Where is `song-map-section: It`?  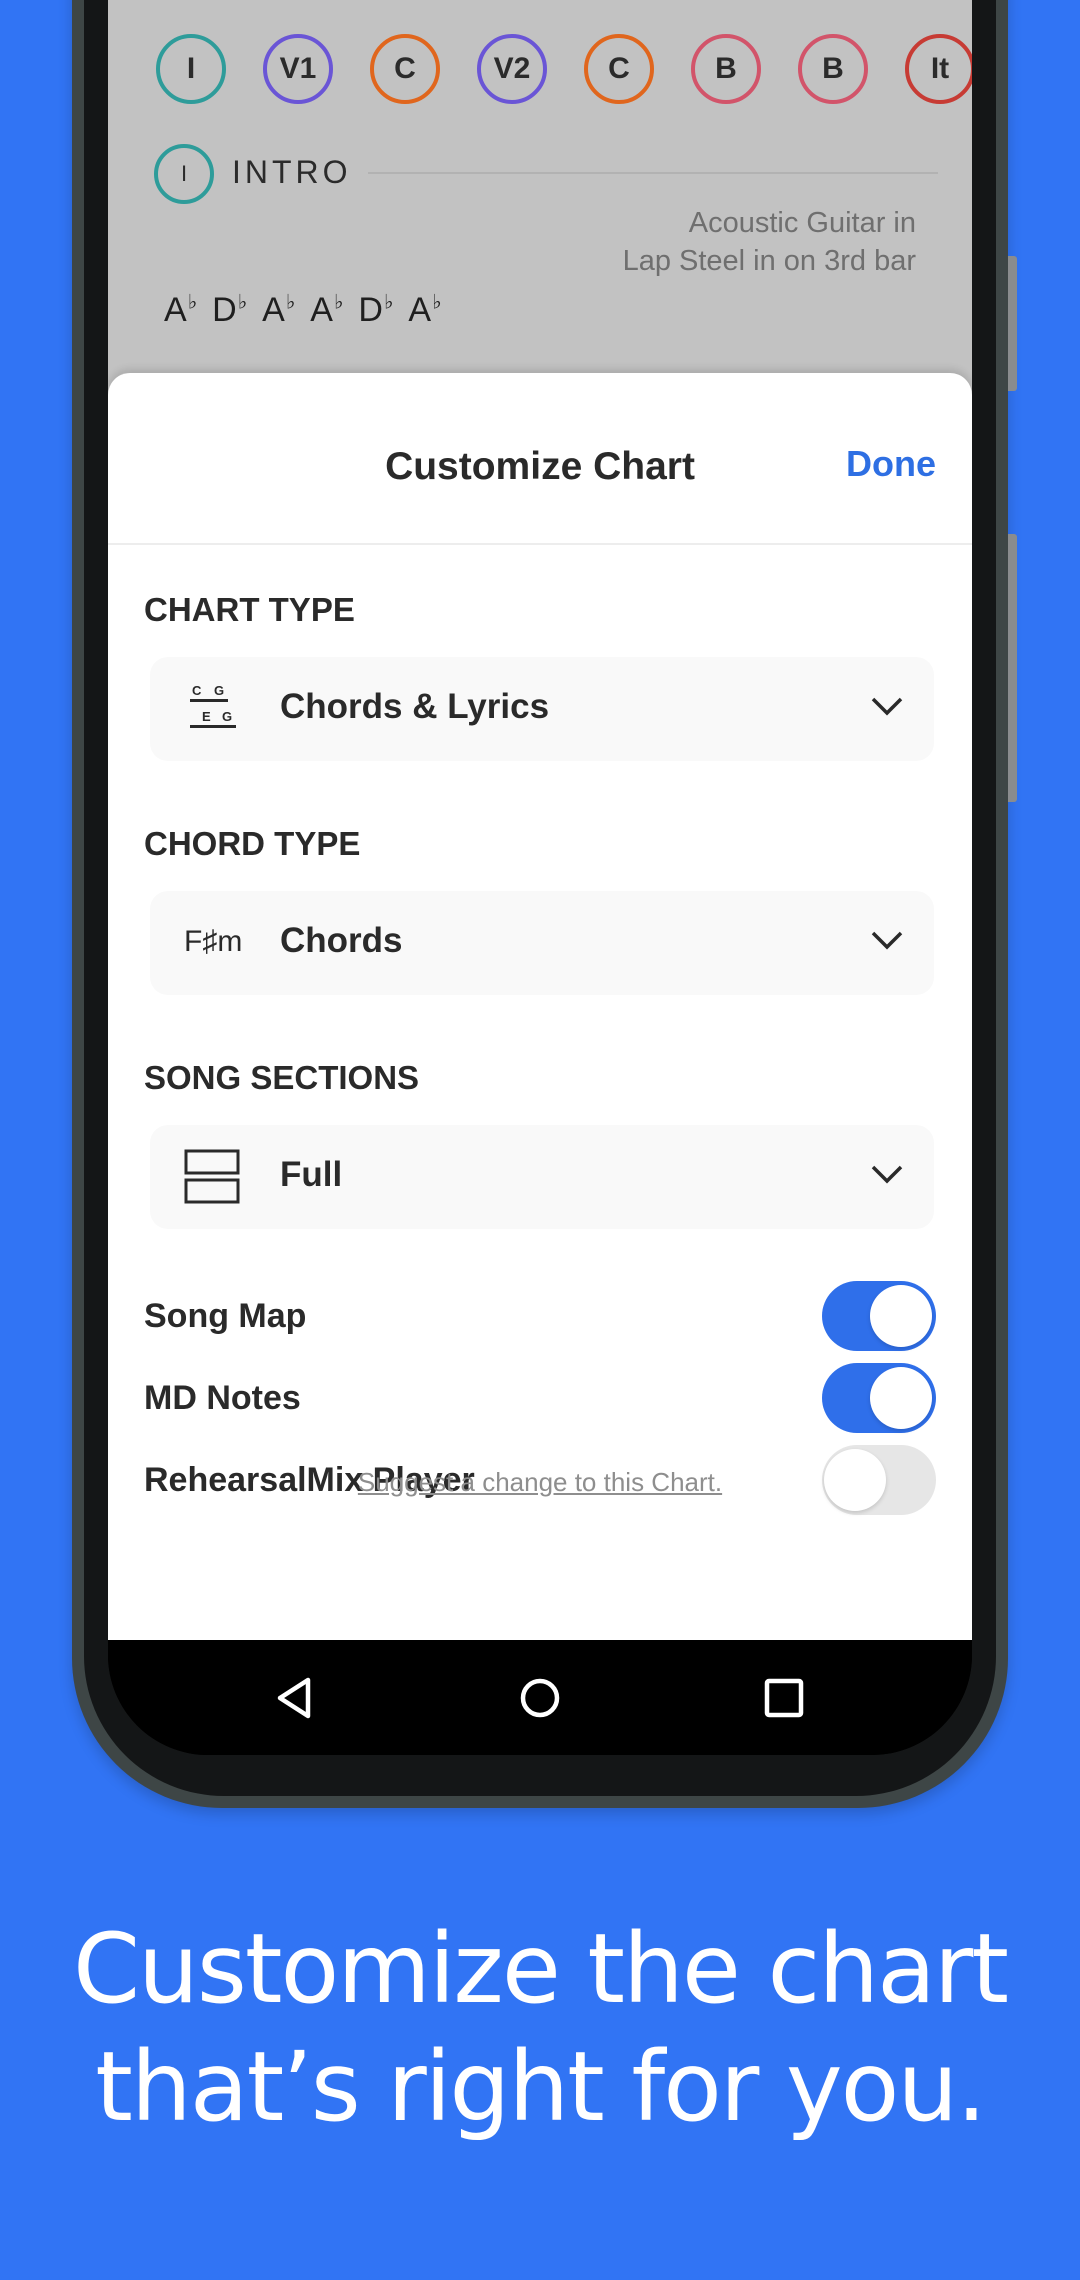 song-map-section: It is located at coordinates (938, 69).